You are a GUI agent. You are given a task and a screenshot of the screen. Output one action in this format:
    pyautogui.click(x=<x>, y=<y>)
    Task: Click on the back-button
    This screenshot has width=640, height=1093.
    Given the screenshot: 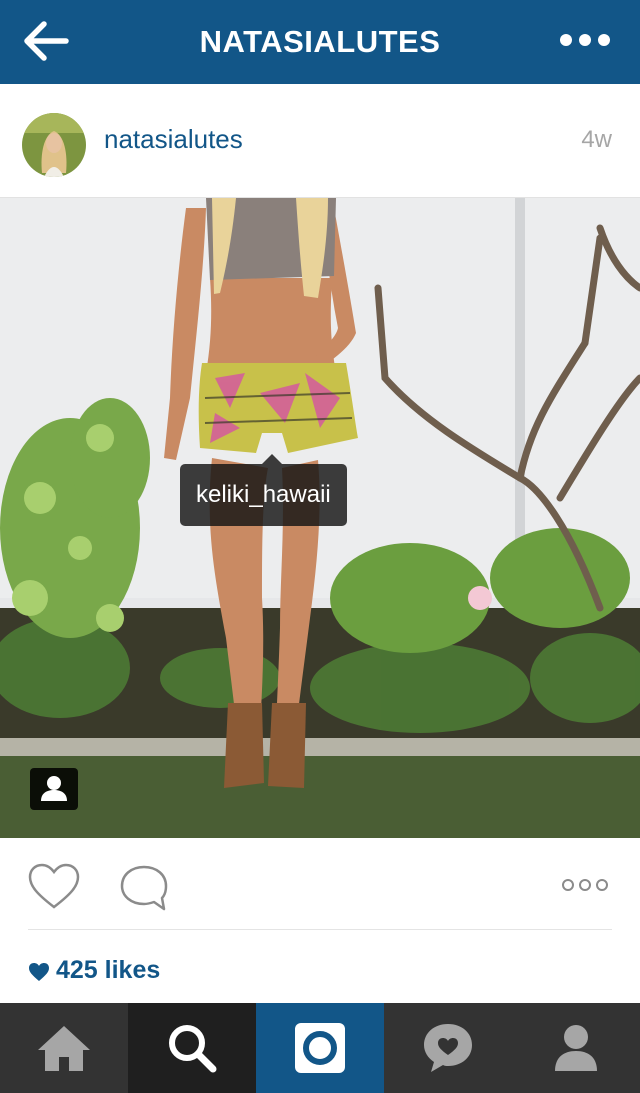 What is the action you would take?
    pyautogui.click(x=46, y=41)
    